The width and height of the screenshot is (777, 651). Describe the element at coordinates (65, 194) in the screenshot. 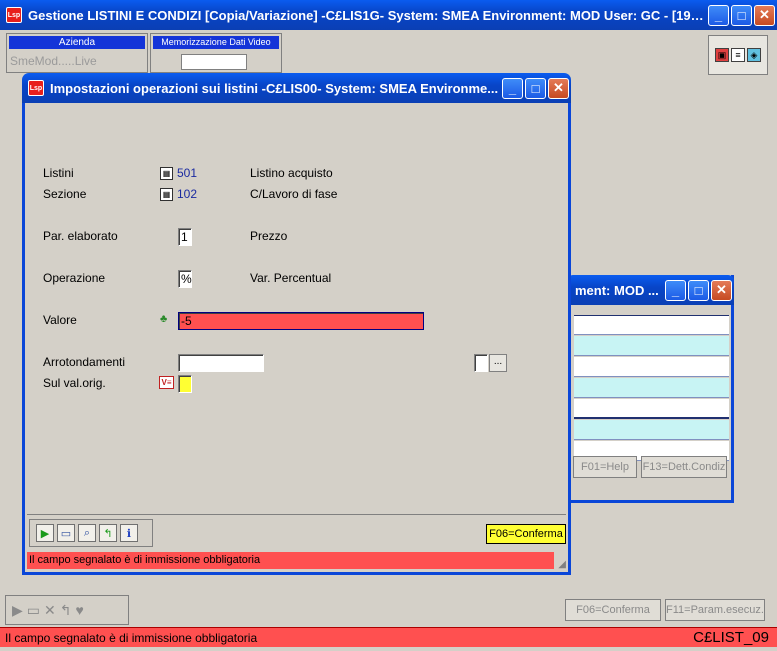

I see `sezione-label: Sezione` at that location.